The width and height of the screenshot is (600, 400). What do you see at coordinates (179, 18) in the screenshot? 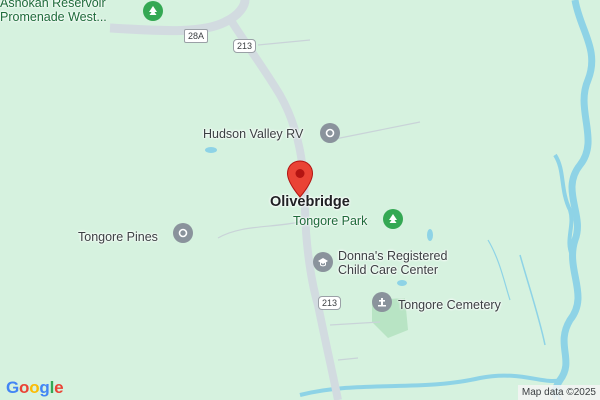
I see `road-28a` at bounding box center [179, 18].